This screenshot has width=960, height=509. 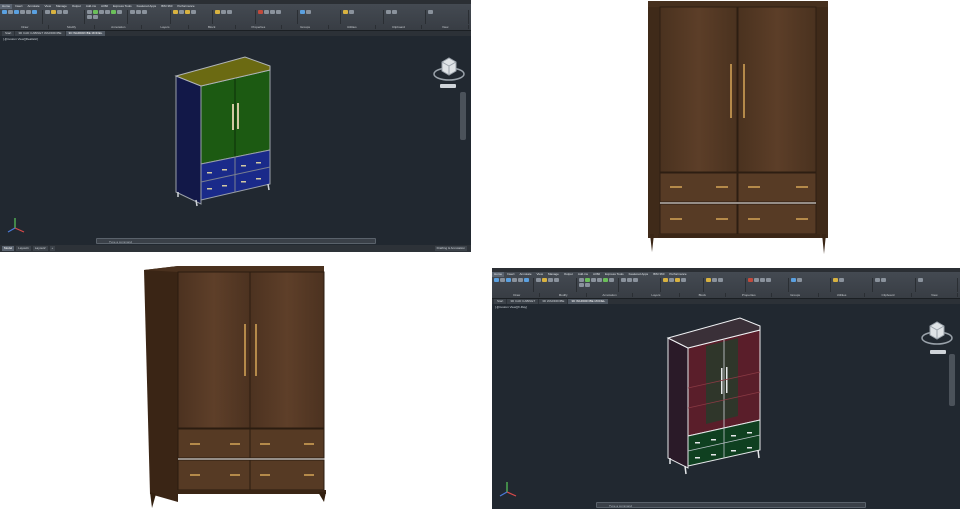 What do you see at coordinates (52, 248) in the screenshot?
I see `add-layout-icon: +` at bounding box center [52, 248].